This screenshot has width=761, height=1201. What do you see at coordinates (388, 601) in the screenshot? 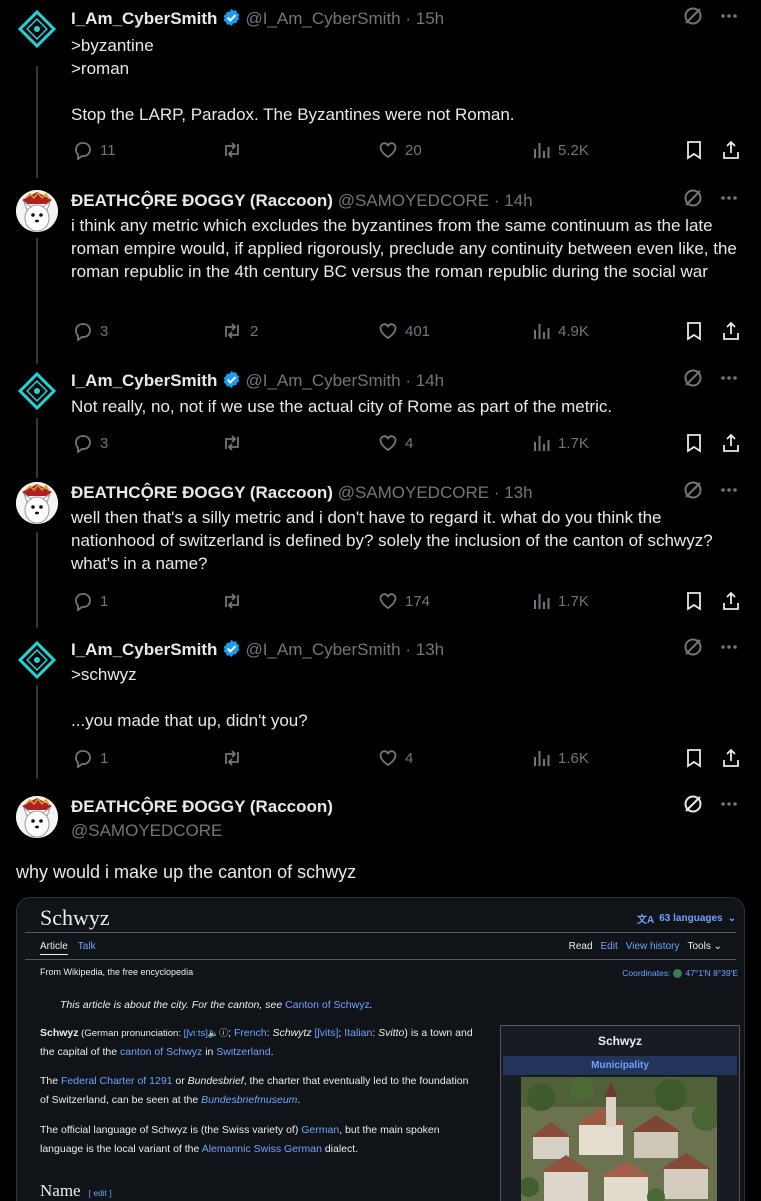
I see `heart-icon` at bounding box center [388, 601].